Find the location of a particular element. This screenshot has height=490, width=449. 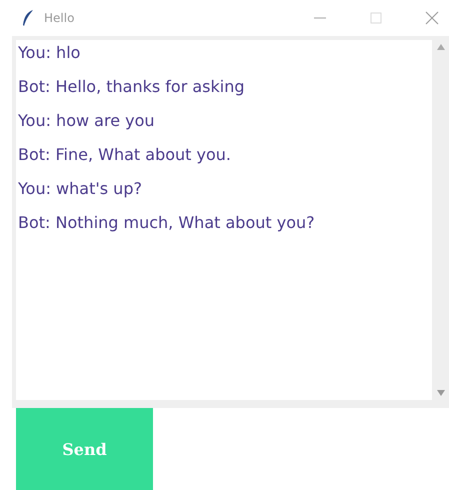

chat-message: Bot: Hello, thanks for asking is located at coordinates (132, 86).